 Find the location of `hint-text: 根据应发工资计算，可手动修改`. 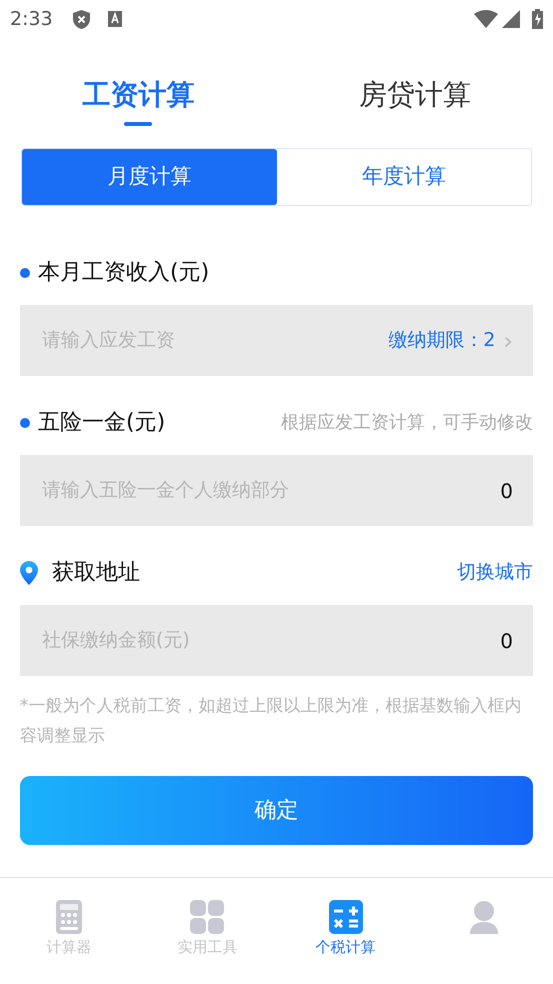

hint-text: 根据应发工资计算，可手动修改 is located at coordinates (407, 423).